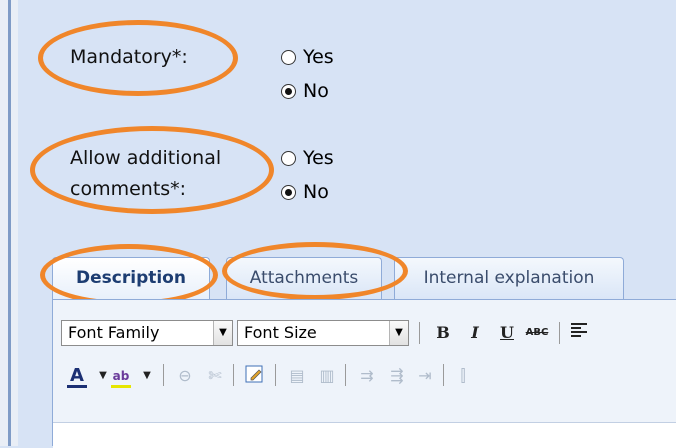  Describe the element at coordinates (255, 376) in the screenshot. I see `edit-icon` at that location.